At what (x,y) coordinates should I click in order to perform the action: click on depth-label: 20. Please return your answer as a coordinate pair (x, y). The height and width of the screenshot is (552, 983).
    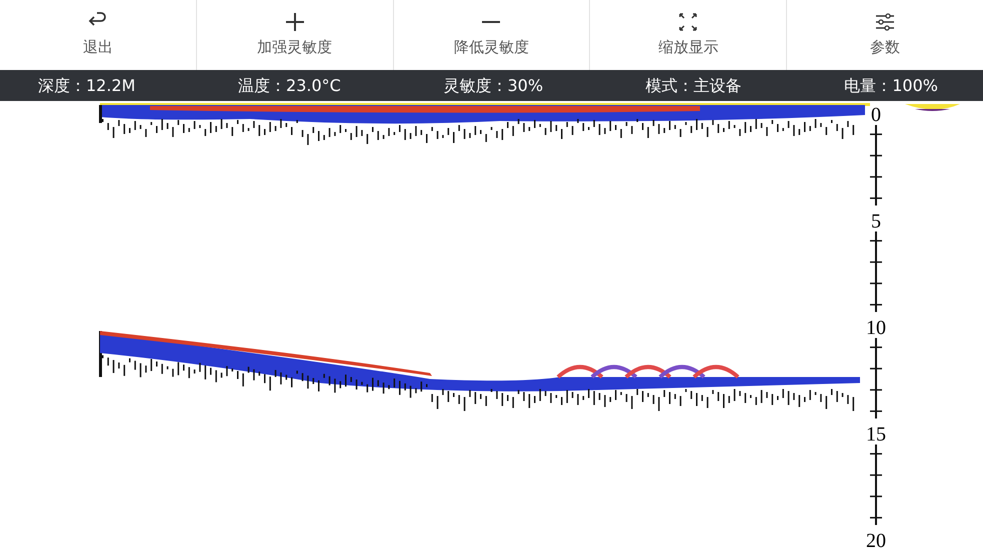
    Looking at the image, I should click on (876, 541).